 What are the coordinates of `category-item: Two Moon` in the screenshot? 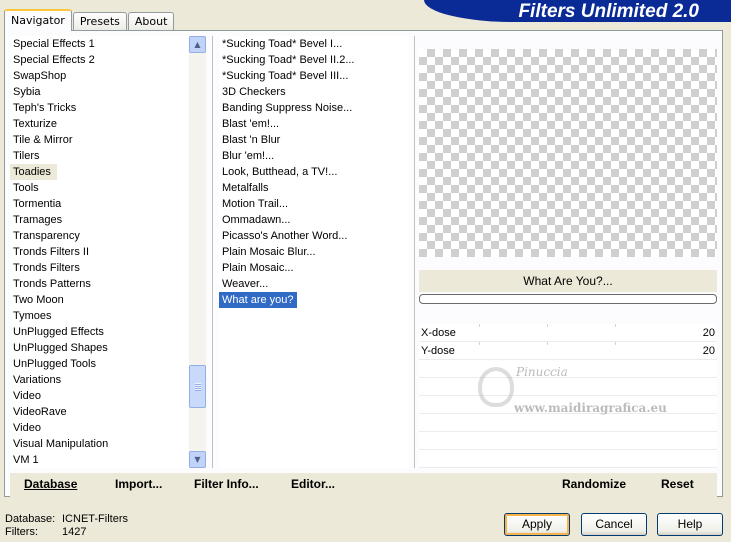 It's located at (99, 300).